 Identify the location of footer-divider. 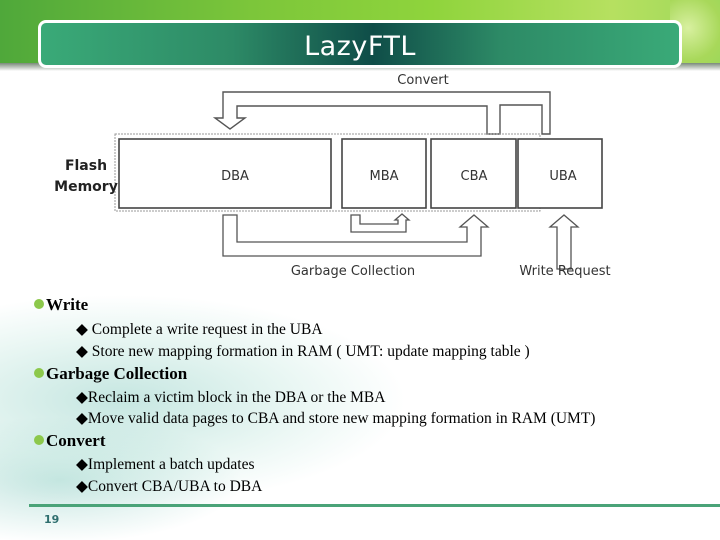
(374, 505).